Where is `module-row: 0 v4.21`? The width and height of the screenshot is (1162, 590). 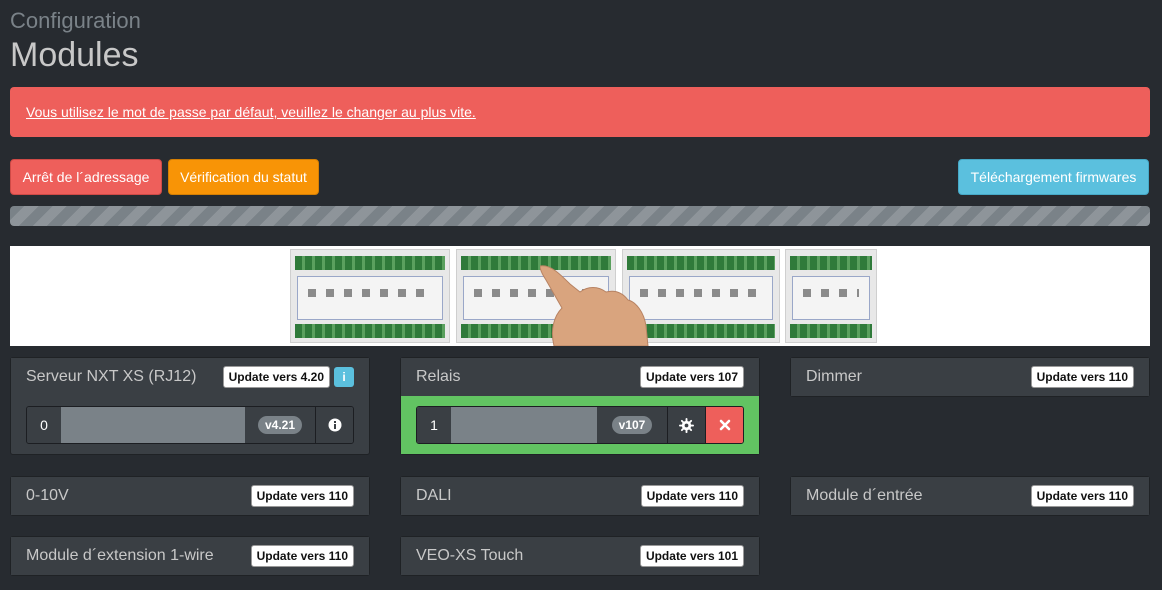 module-row: 0 v4.21 is located at coordinates (190, 425).